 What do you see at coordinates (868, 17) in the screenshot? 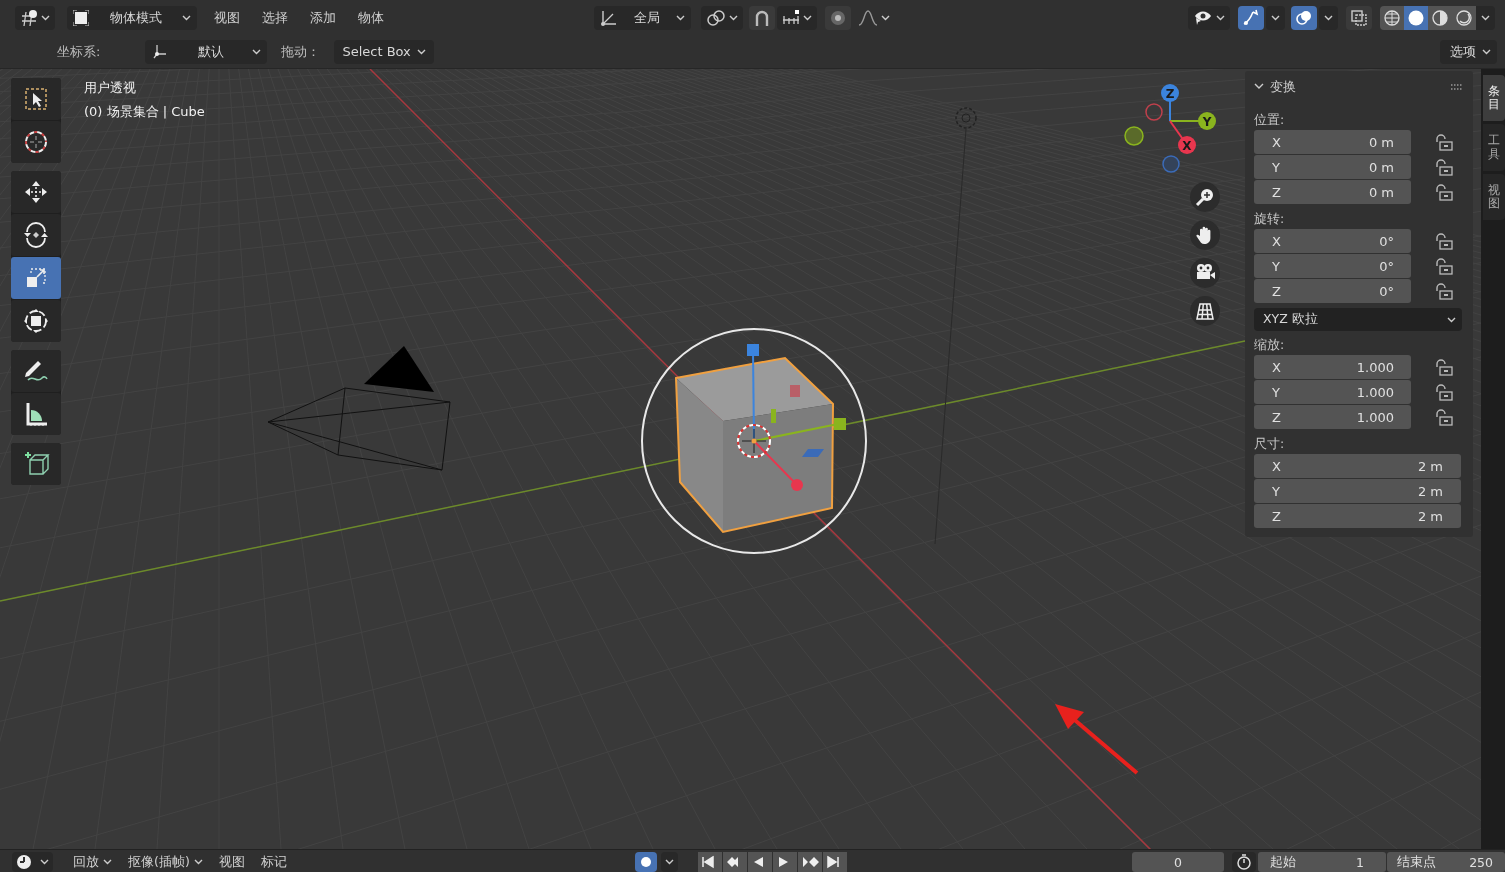
I see `bell-curve-icon` at bounding box center [868, 17].